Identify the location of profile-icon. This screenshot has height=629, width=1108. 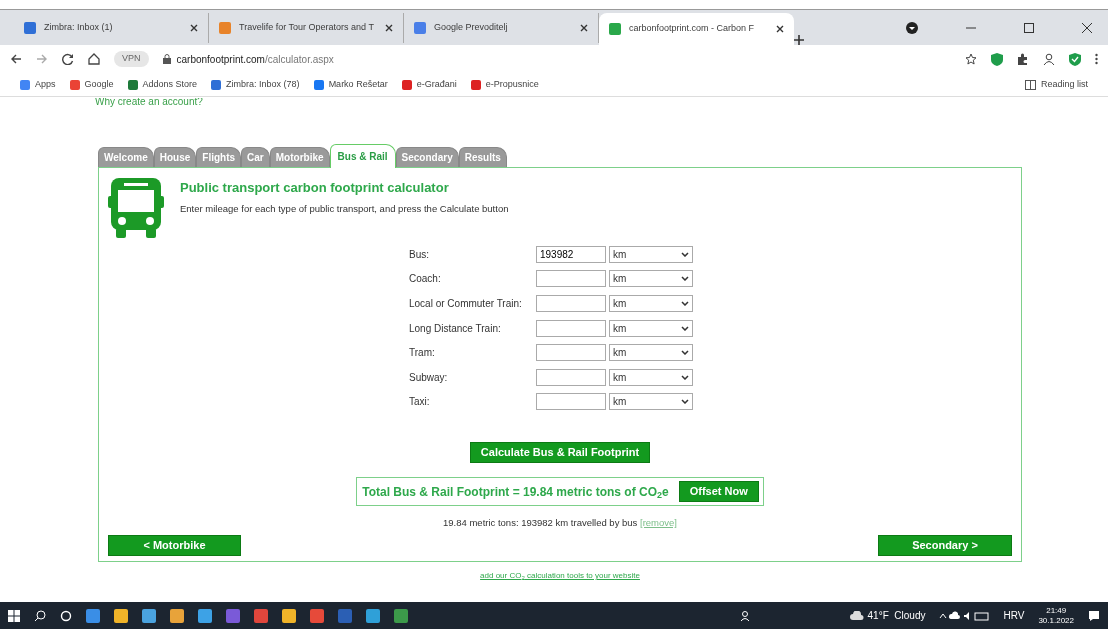
(912, 27).